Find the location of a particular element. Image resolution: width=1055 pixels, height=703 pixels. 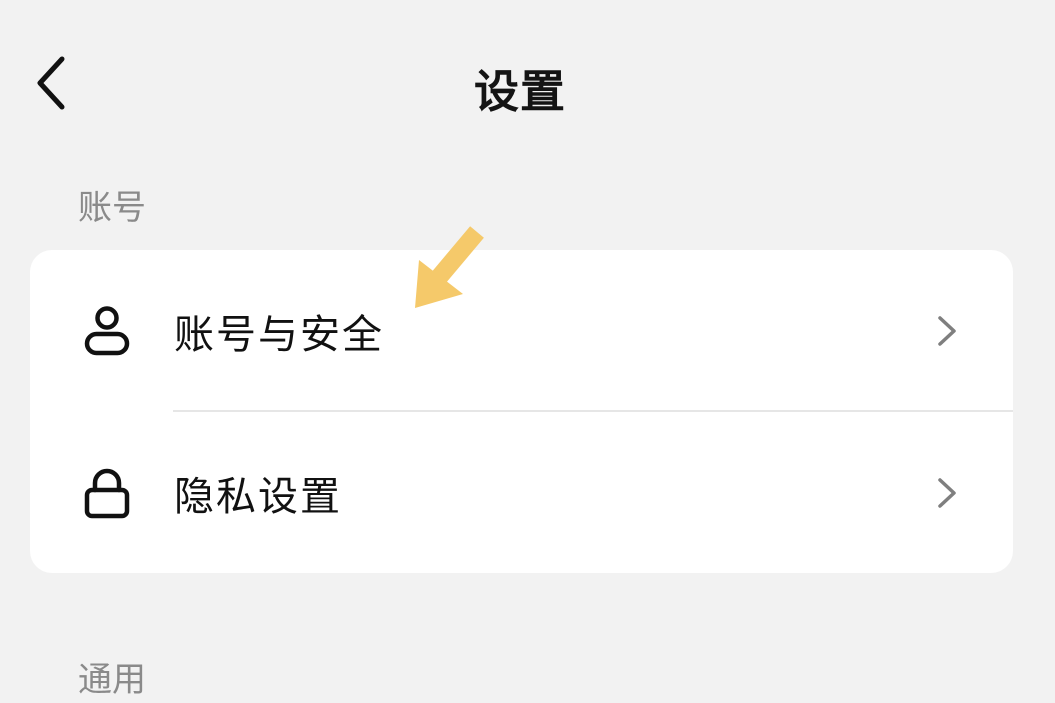

list-item-label: 隐私设置 is located at coordinates (258, 496).